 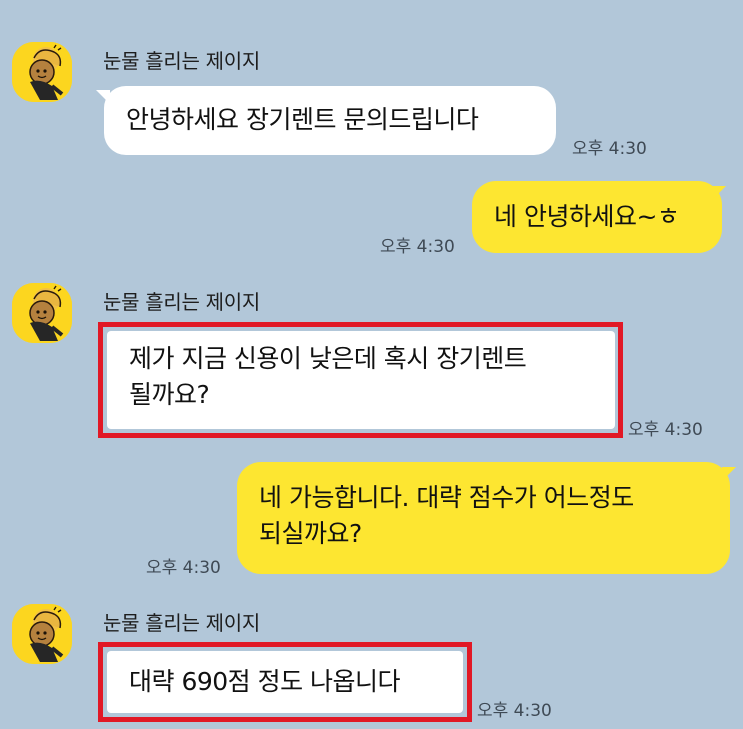 I want to click on message-text: 안녕하세요 장기렌트 문의드립니다, so click(x=302, y=119).